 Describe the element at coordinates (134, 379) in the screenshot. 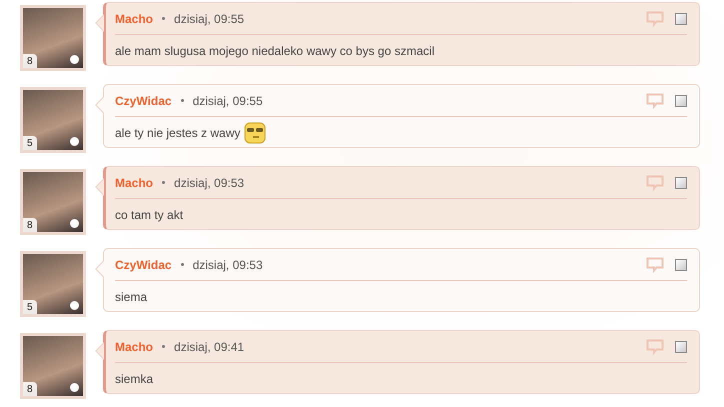

I see `message-text: siemka` at that location.